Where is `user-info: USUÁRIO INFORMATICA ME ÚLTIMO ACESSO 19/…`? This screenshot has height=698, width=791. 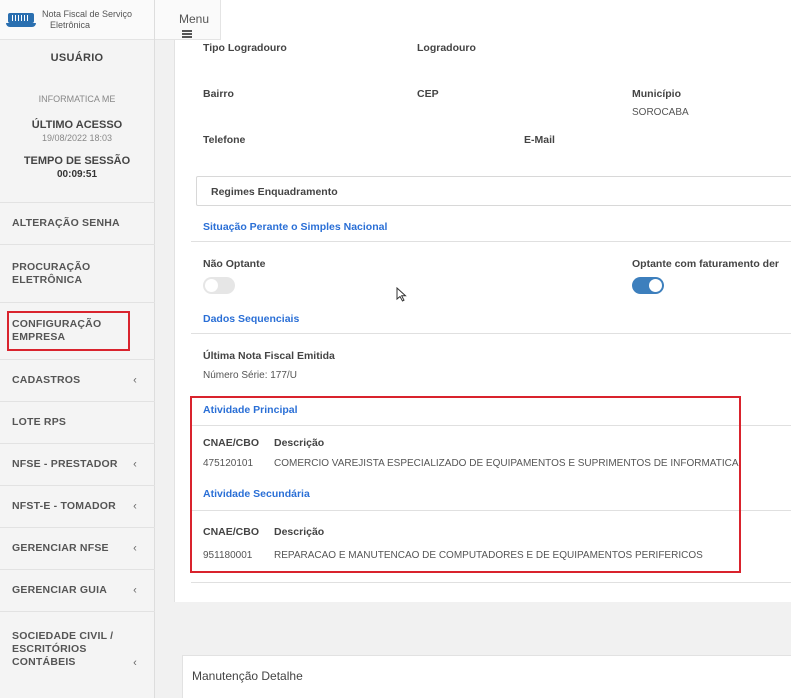 user-info: USUÁRIO INFORMATICA ME ÚLTIMO ACESSO 19/… is located at coordinates (77, 110).